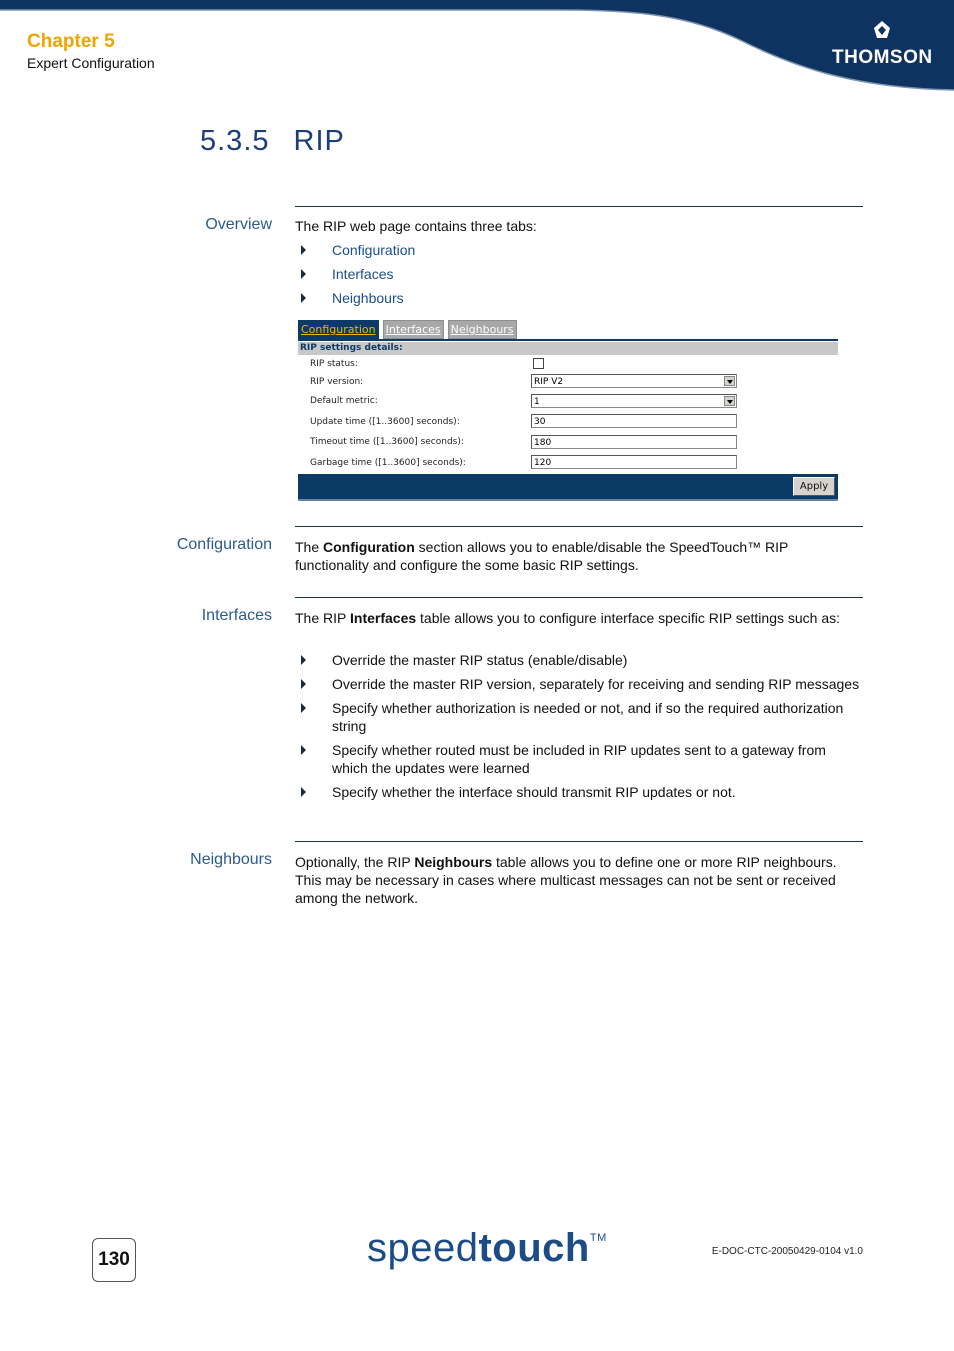 This screenshot has width=954, height=1351. I want to click on thomson-logo-text: THOMSON, so click(882, 57).